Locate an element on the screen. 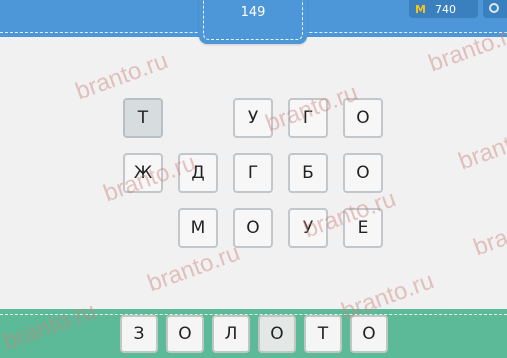 This screenshot has width=507, height=358. level-tab: 149 is located at coordinates (253, 22).